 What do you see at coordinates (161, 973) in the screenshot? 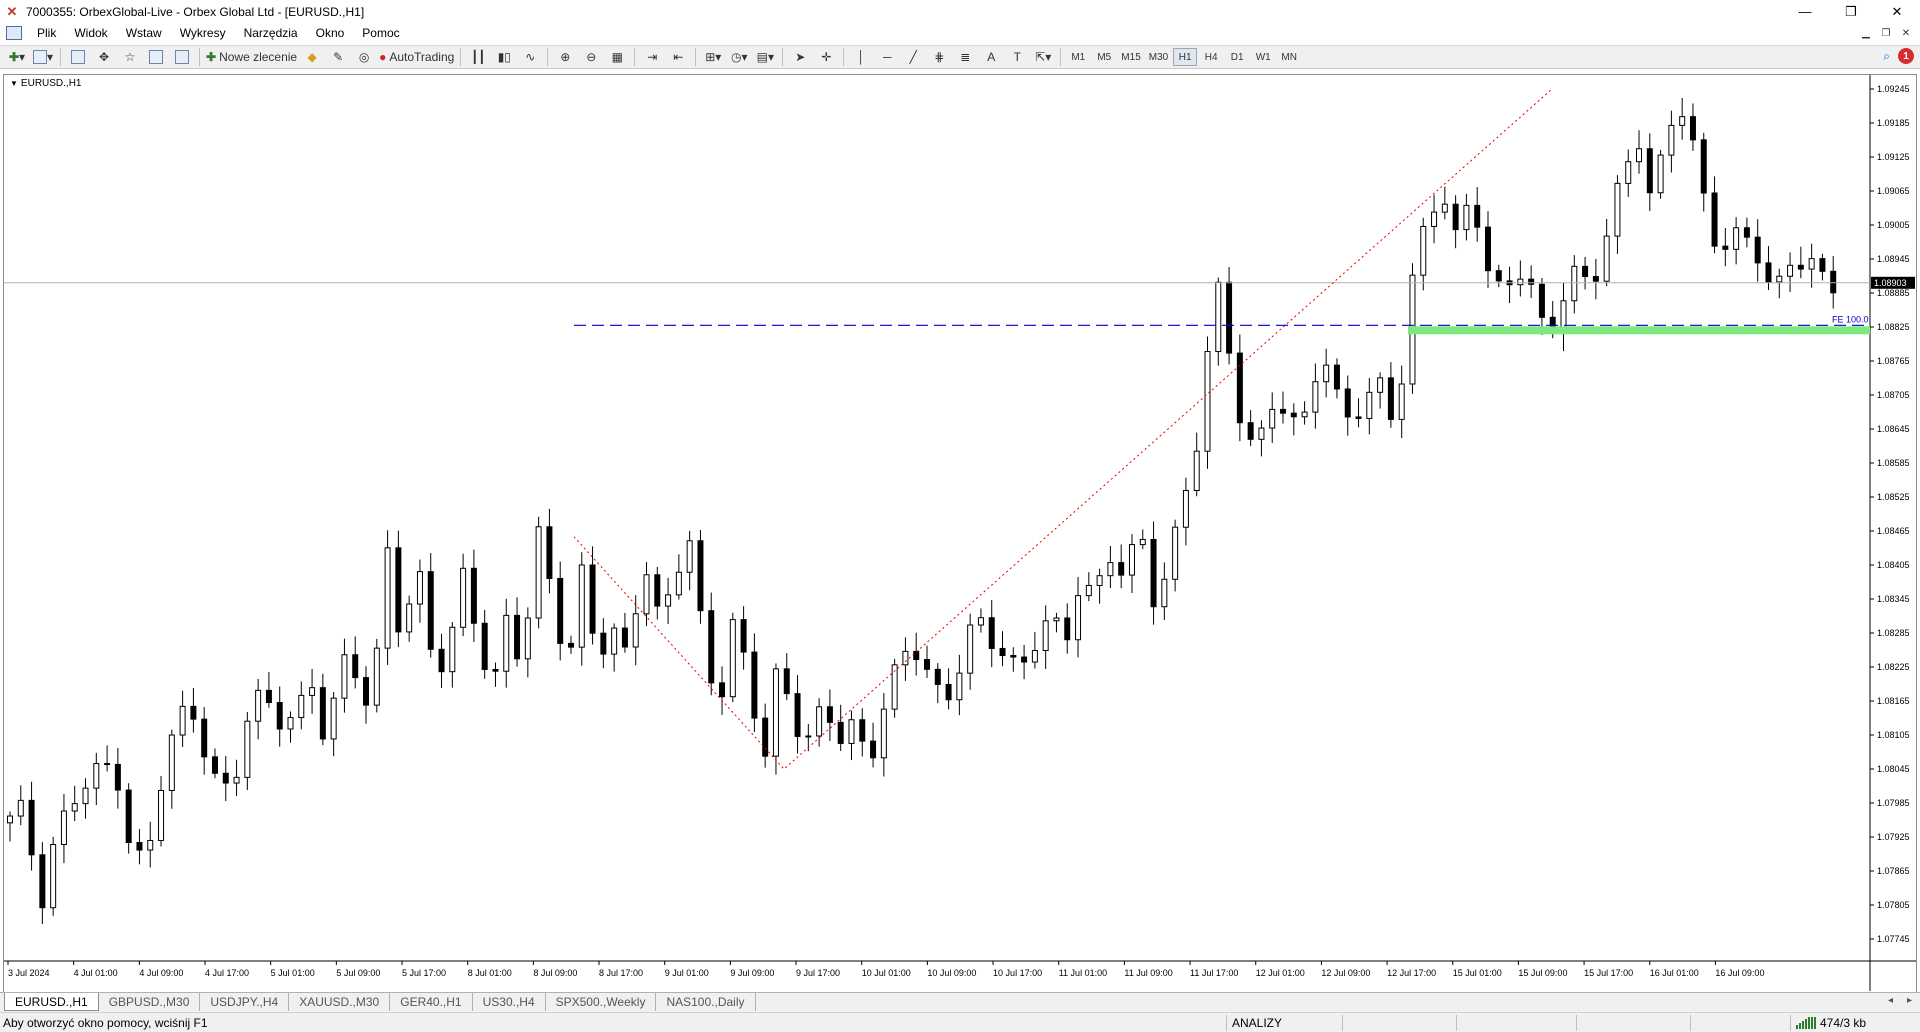
I see `x-tick-label: 4 Jul 09:00` at bounding box center [161, 973].